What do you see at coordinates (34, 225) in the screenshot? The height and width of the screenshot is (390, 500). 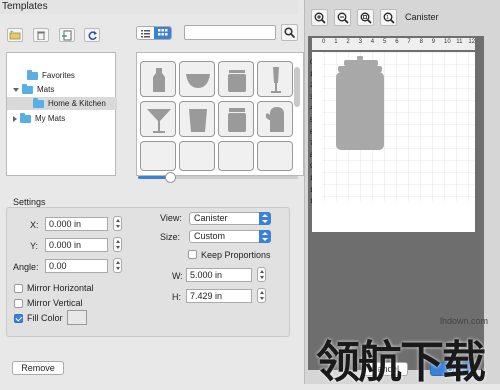 I see `x-label: X:` at bounding box center [34, 225].